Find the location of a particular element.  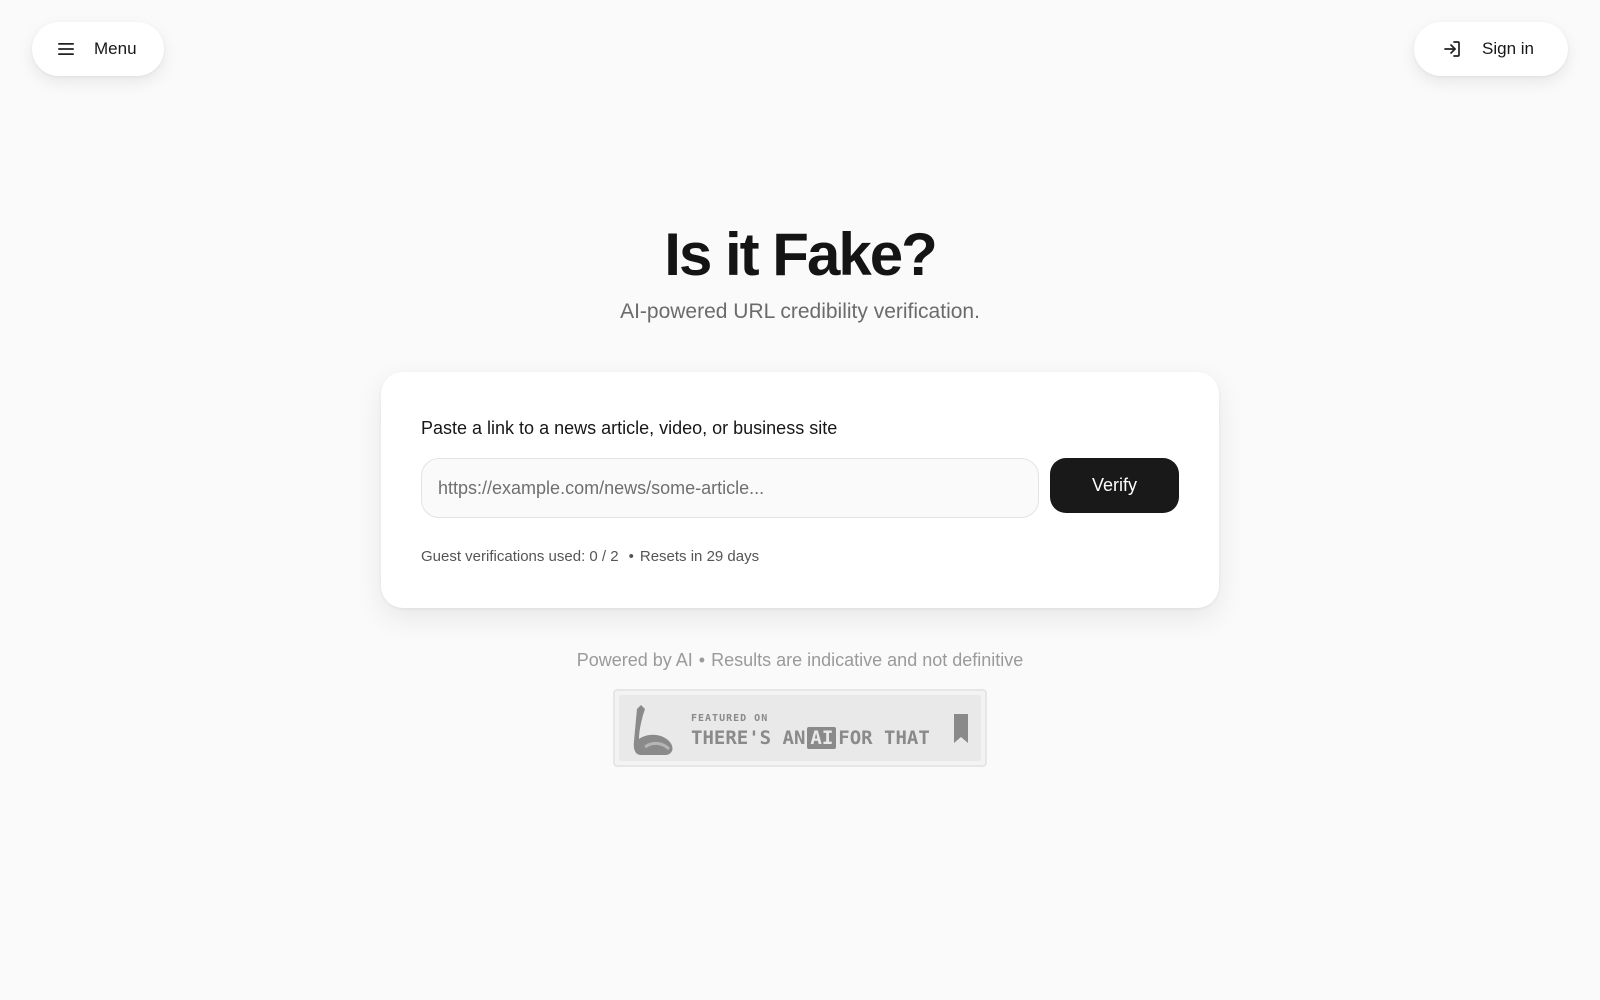

arm-flex-icon is located at coordinates (653, 733).